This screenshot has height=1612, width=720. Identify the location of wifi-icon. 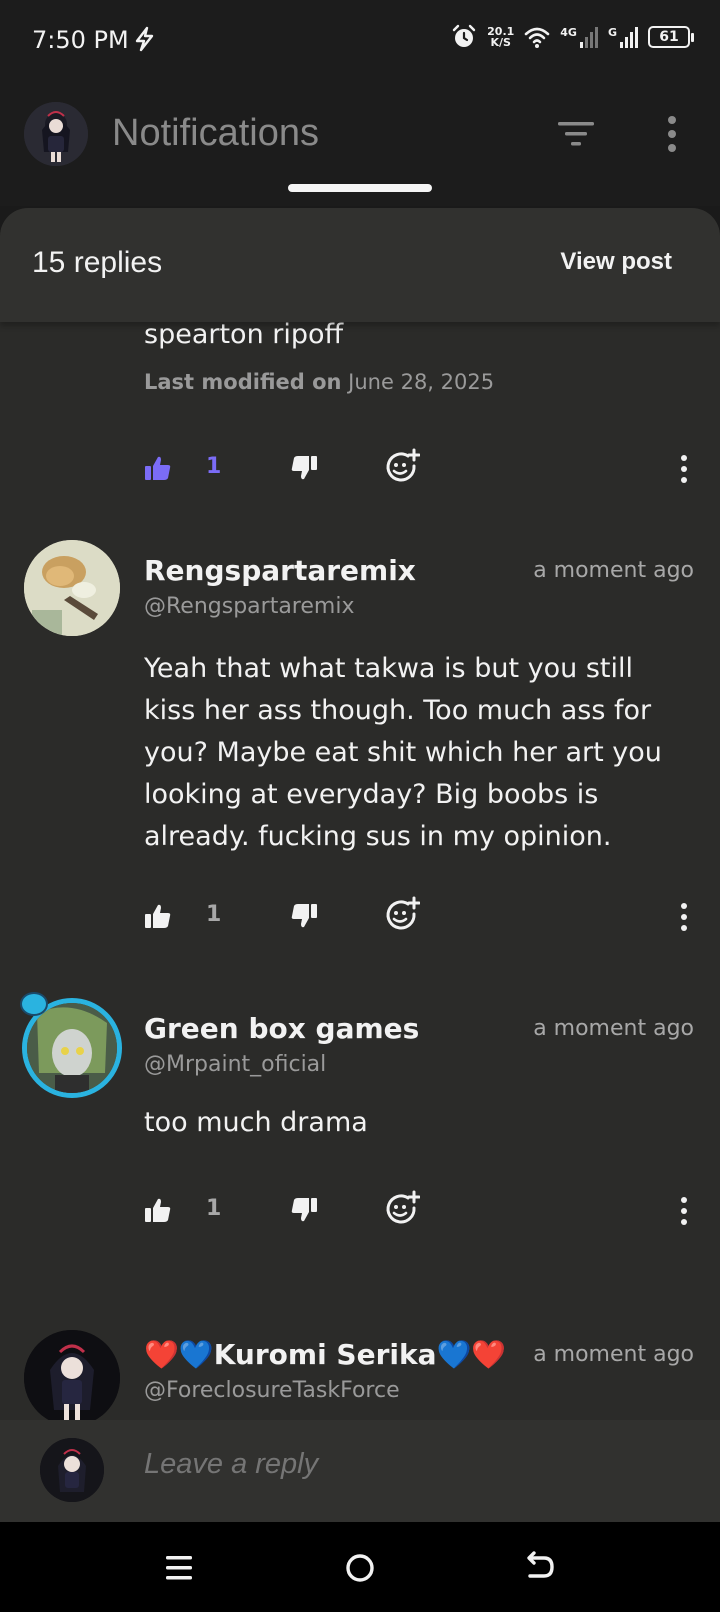
(537, 37).